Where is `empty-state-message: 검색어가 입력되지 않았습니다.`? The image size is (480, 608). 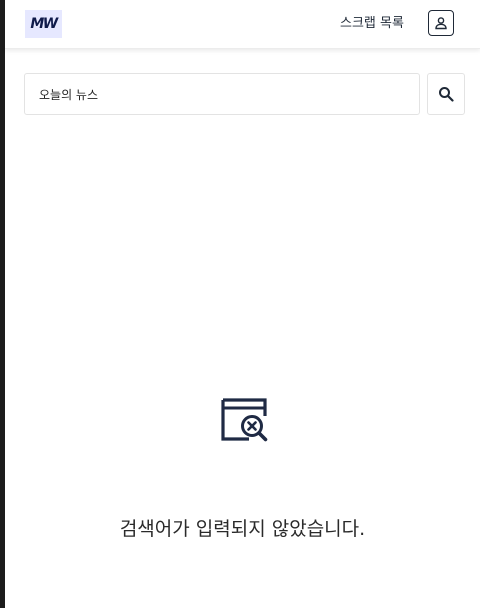
empty-state-message: 검색어가 입력되지 않았습니다. is located at coordinates (242, 529).